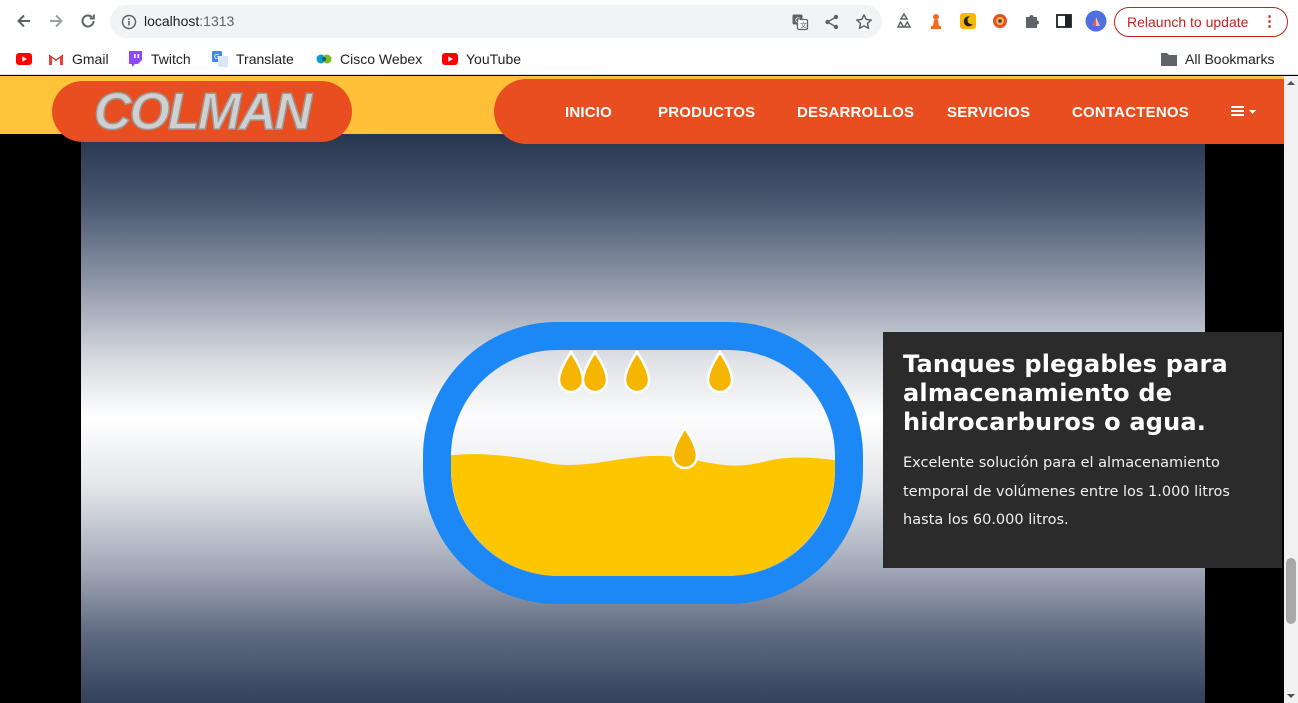 Image resolution: width=1298 pixels, height=703 pixels. I want to click on site-logo: COLMAN, so click(202, 111).